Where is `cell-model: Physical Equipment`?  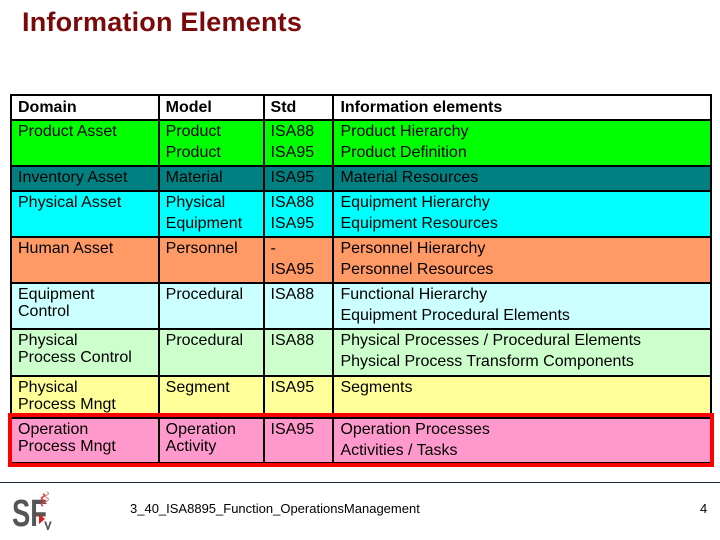 cell-model: Physical Equipment is located at coordinates (211, 213).